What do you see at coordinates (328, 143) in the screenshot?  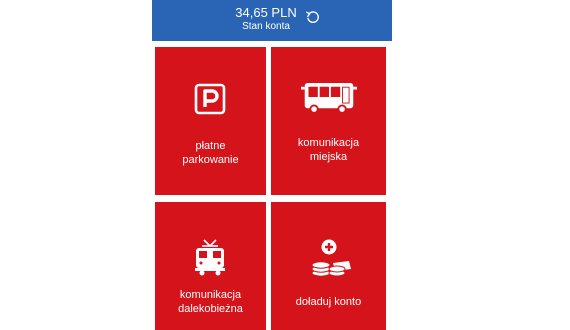 I see `tile-city-transport-label-1: komunikacja` at bounding box center [328, 143].